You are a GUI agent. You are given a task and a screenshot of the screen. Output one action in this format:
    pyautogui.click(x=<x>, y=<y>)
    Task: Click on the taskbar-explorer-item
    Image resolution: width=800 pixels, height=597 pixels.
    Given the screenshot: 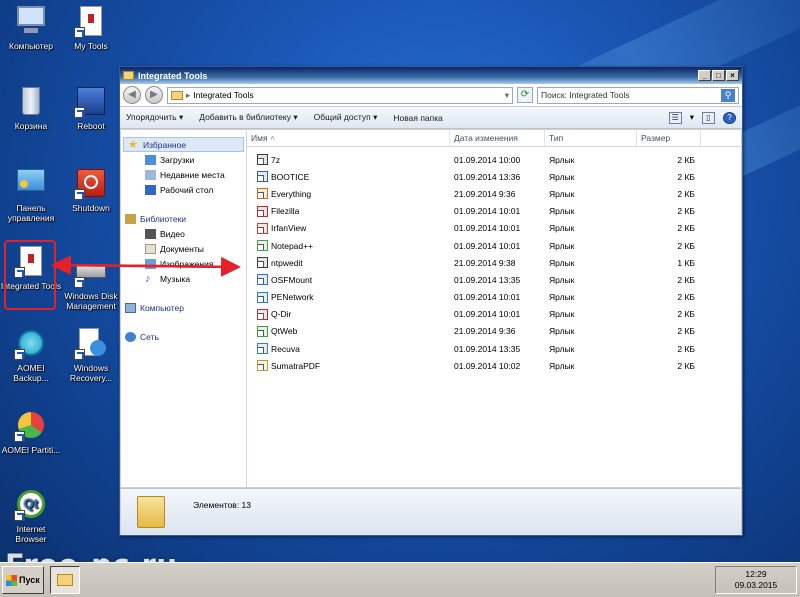 What is the action you would take?
    pyautogui.click(x=65, y=580)
    